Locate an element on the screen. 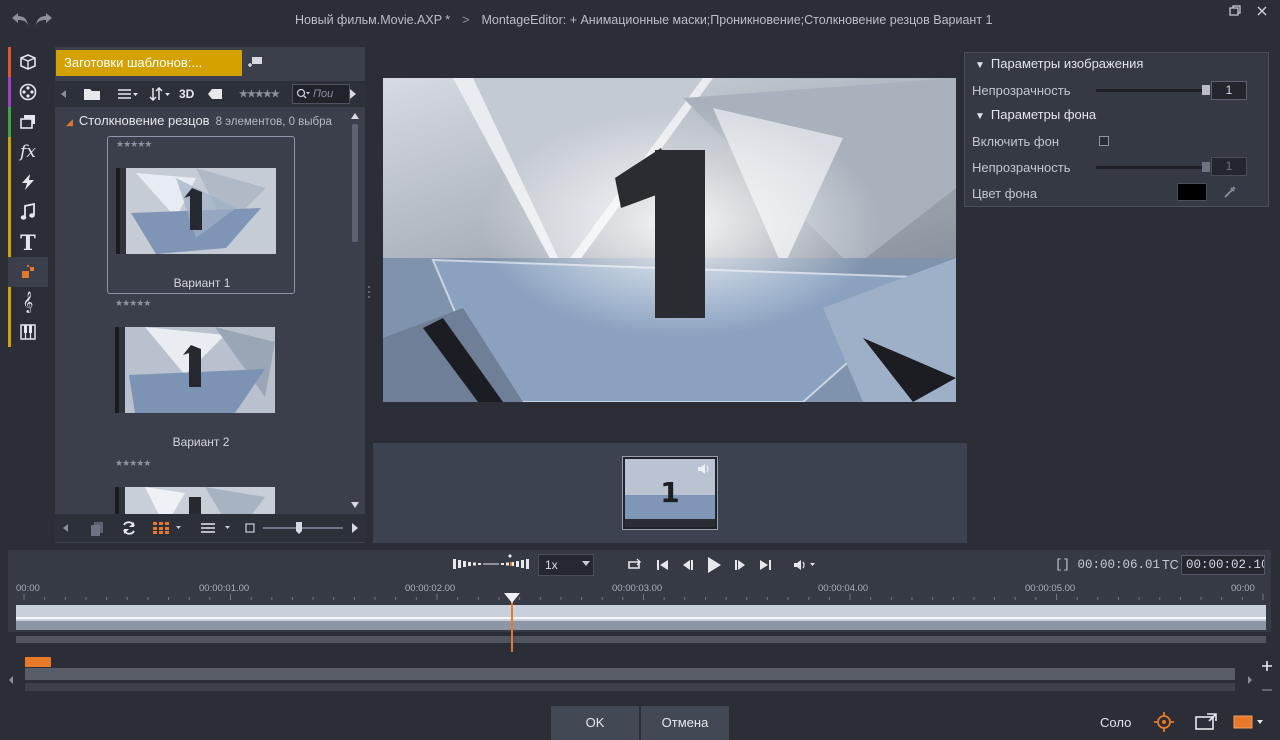  list-item: ★★★★★ Вариант 2 is located at coordinates (201, 375).